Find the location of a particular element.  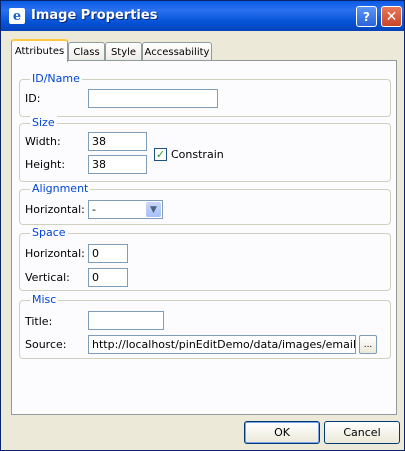

source-label: Source: is located at coordinates (46, 344).